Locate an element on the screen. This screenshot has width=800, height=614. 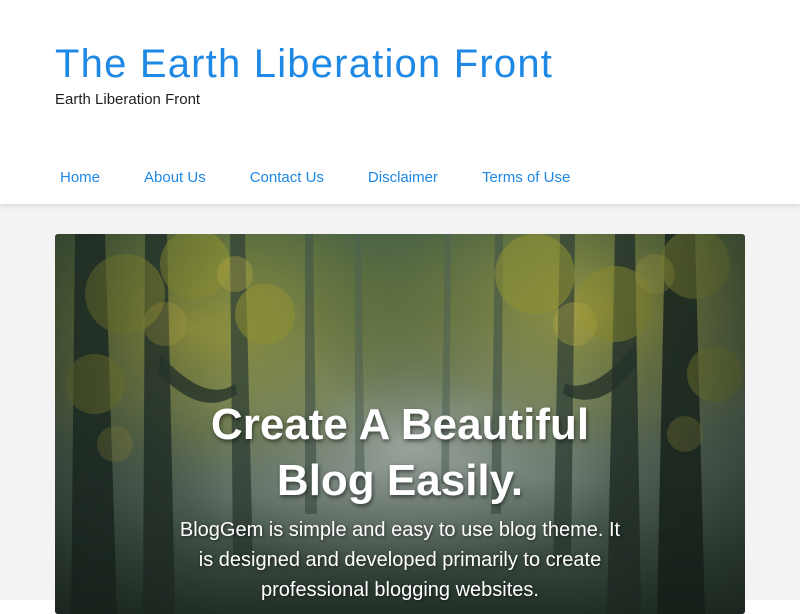
nav-item-terms-of-use: Terms of Use is located at coordinates (526, 178).